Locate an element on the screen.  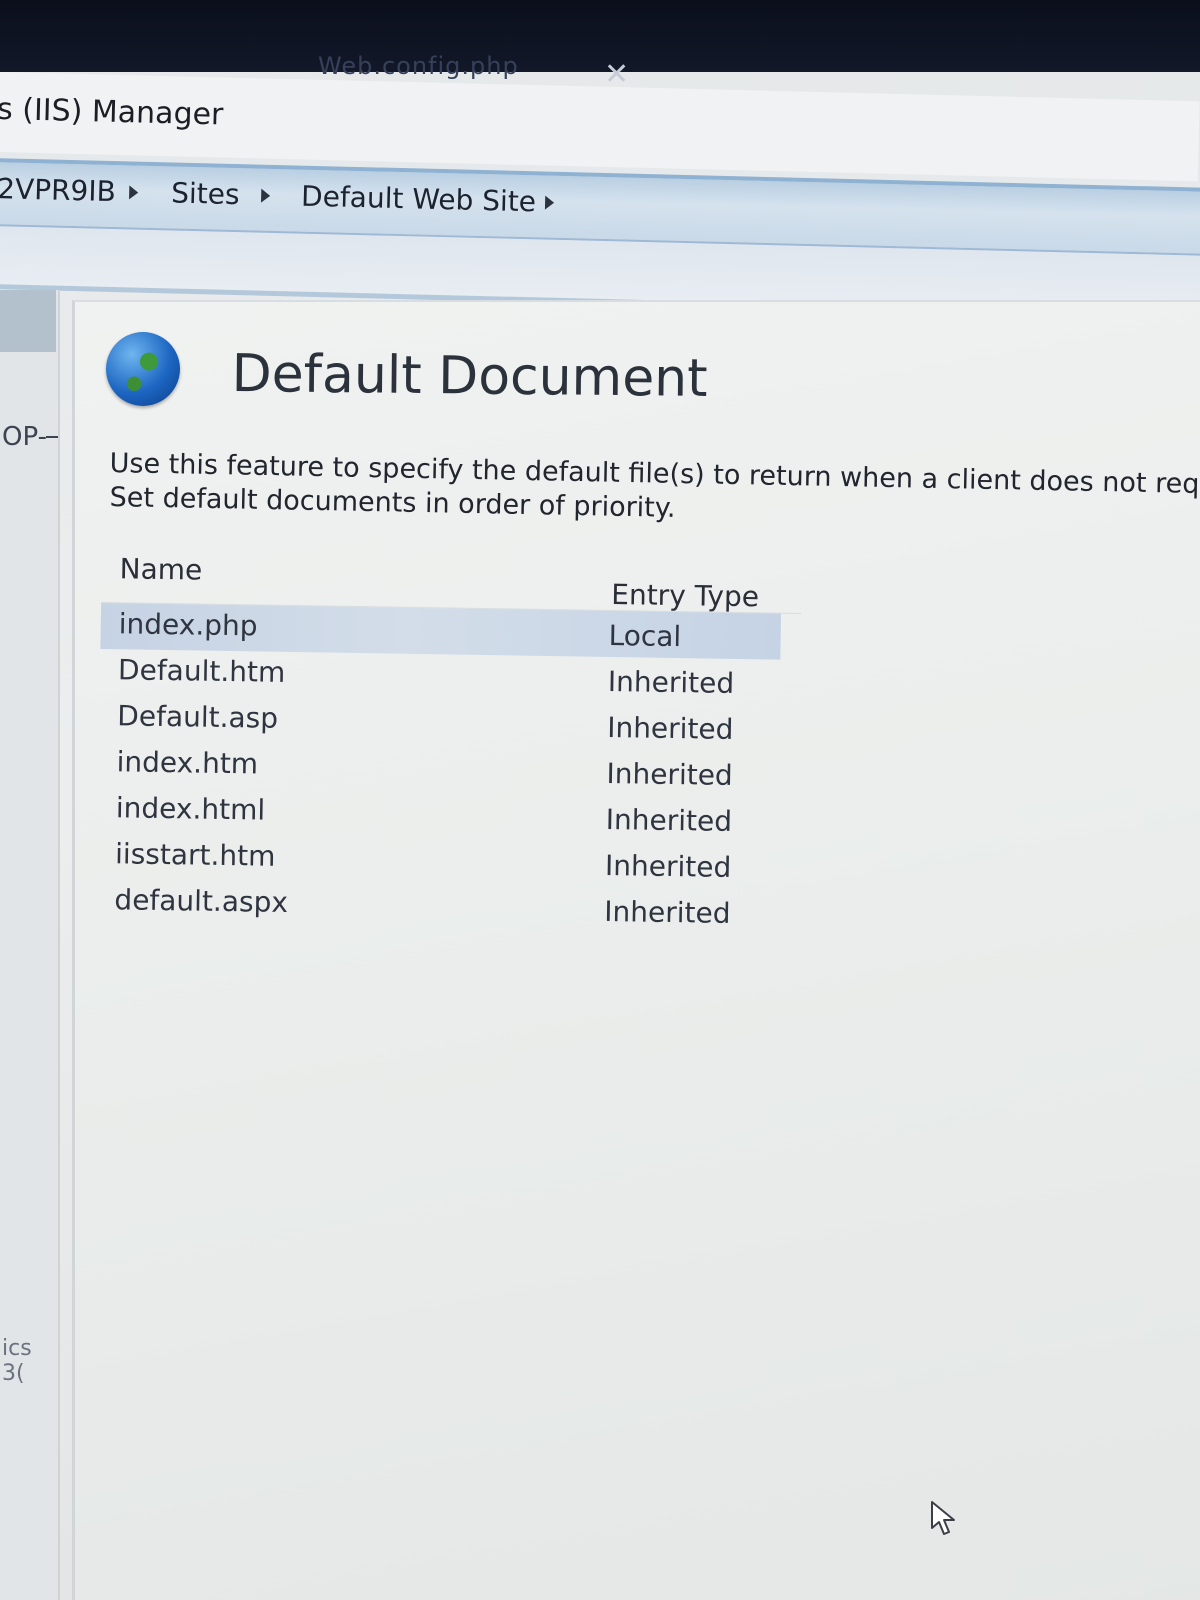
cell-name: default.aspx is located at coordinates (201, 901).